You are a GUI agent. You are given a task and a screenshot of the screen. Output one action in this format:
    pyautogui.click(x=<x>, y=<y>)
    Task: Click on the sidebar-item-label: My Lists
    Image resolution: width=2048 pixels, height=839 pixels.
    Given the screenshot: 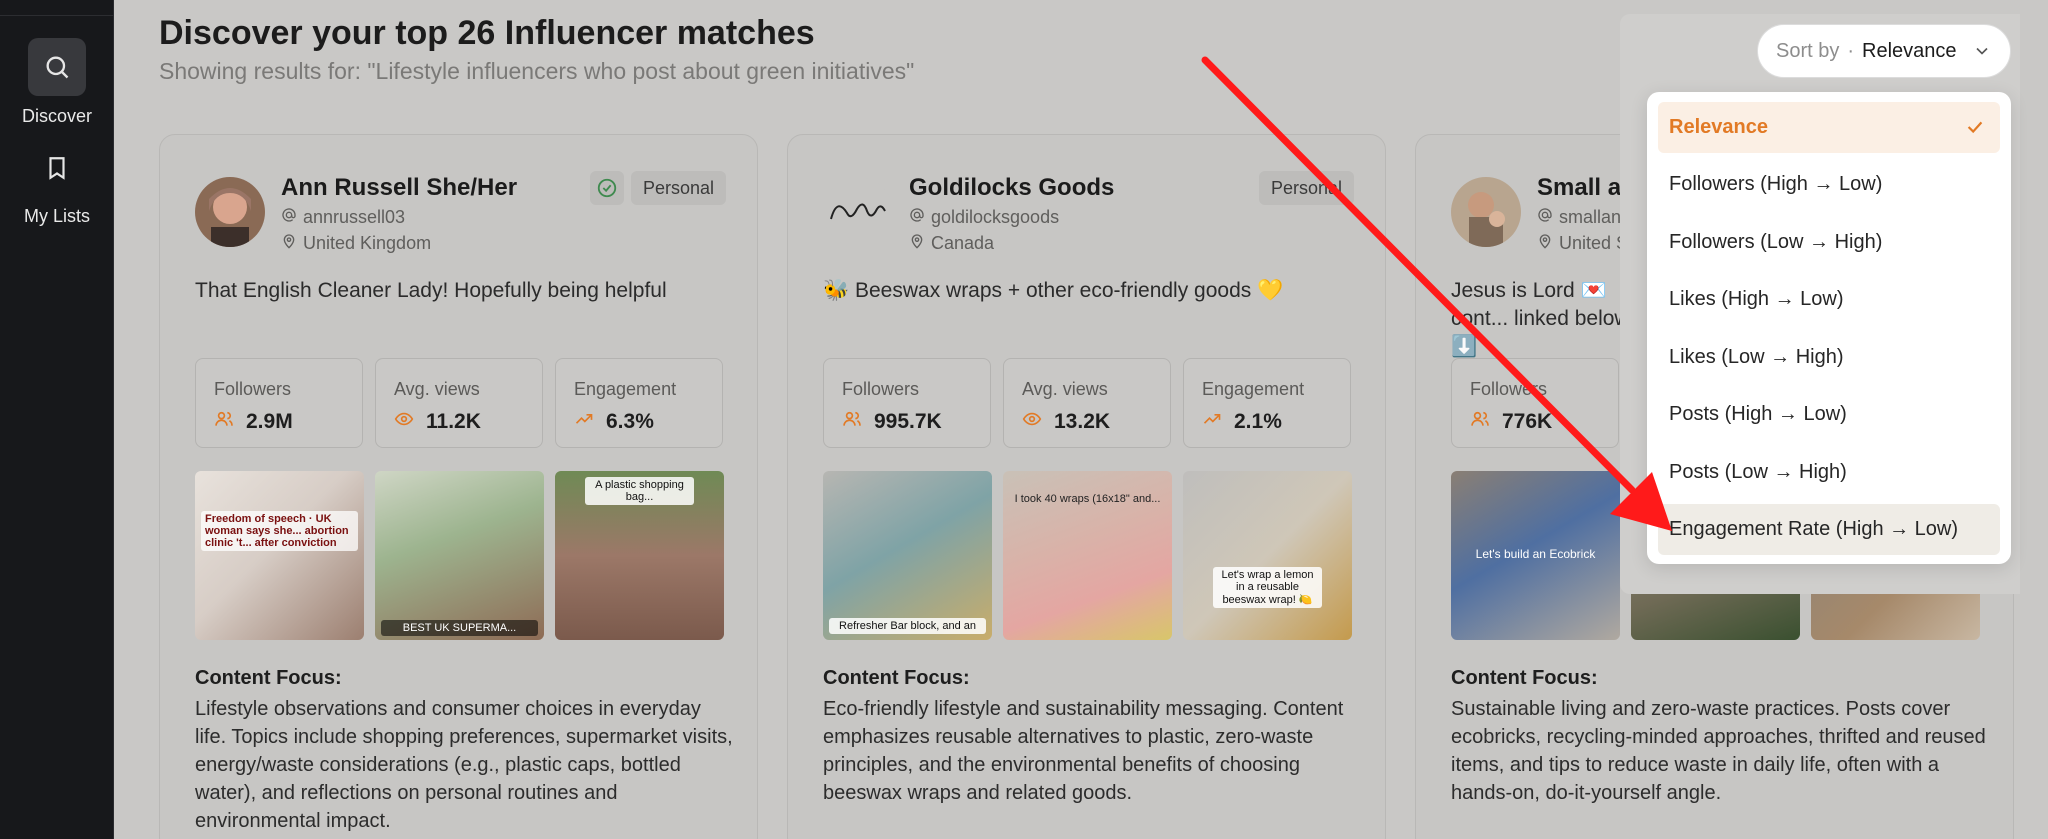 What is the action you would take?
    pyautogui.click(x=56, y=216)
    